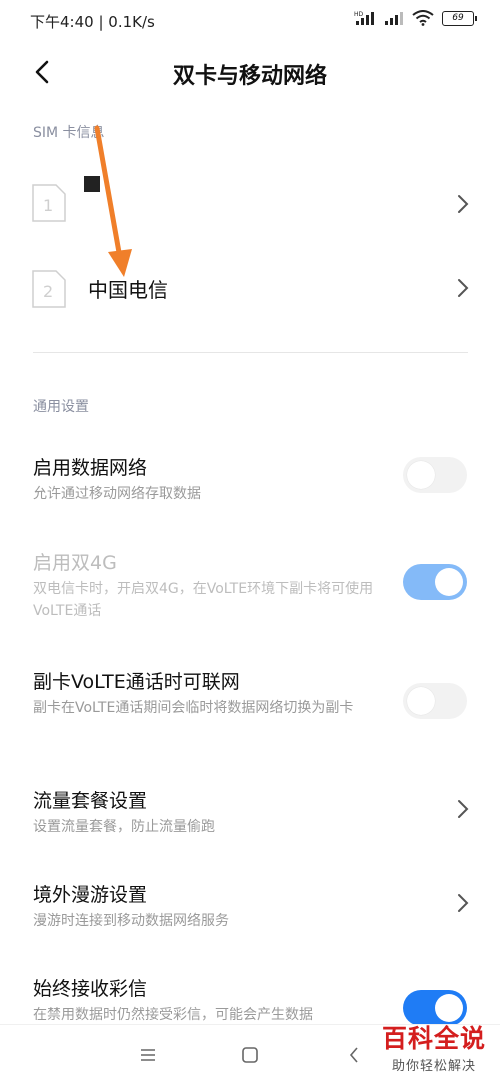 The width and height of the screenshot is (500, 1084). I want to click on home-icon, so click(250, 1055).